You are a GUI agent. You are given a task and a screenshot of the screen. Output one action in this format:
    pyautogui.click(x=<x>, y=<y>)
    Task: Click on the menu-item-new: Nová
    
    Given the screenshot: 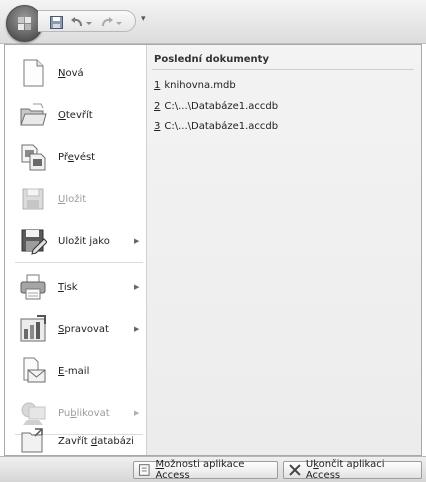 What is the action you would take?
    pyautogui.click(x=76, y=73)
    